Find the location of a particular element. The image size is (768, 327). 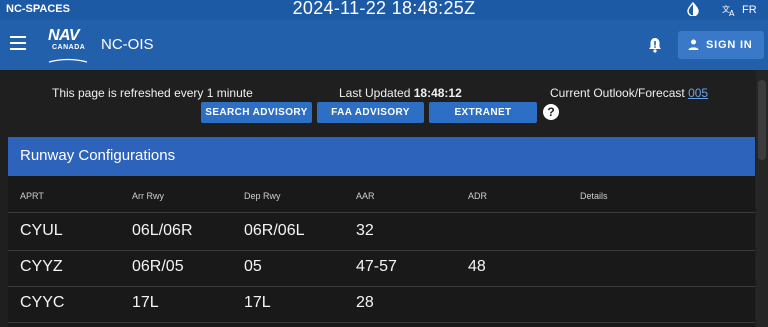

translate-icon: 文 A is located at coordinates (729, 9).